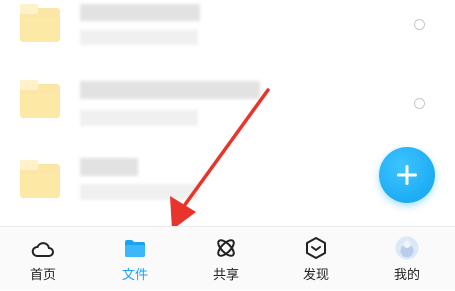  I want to click on tab-label: 我的, so click(406, 275).